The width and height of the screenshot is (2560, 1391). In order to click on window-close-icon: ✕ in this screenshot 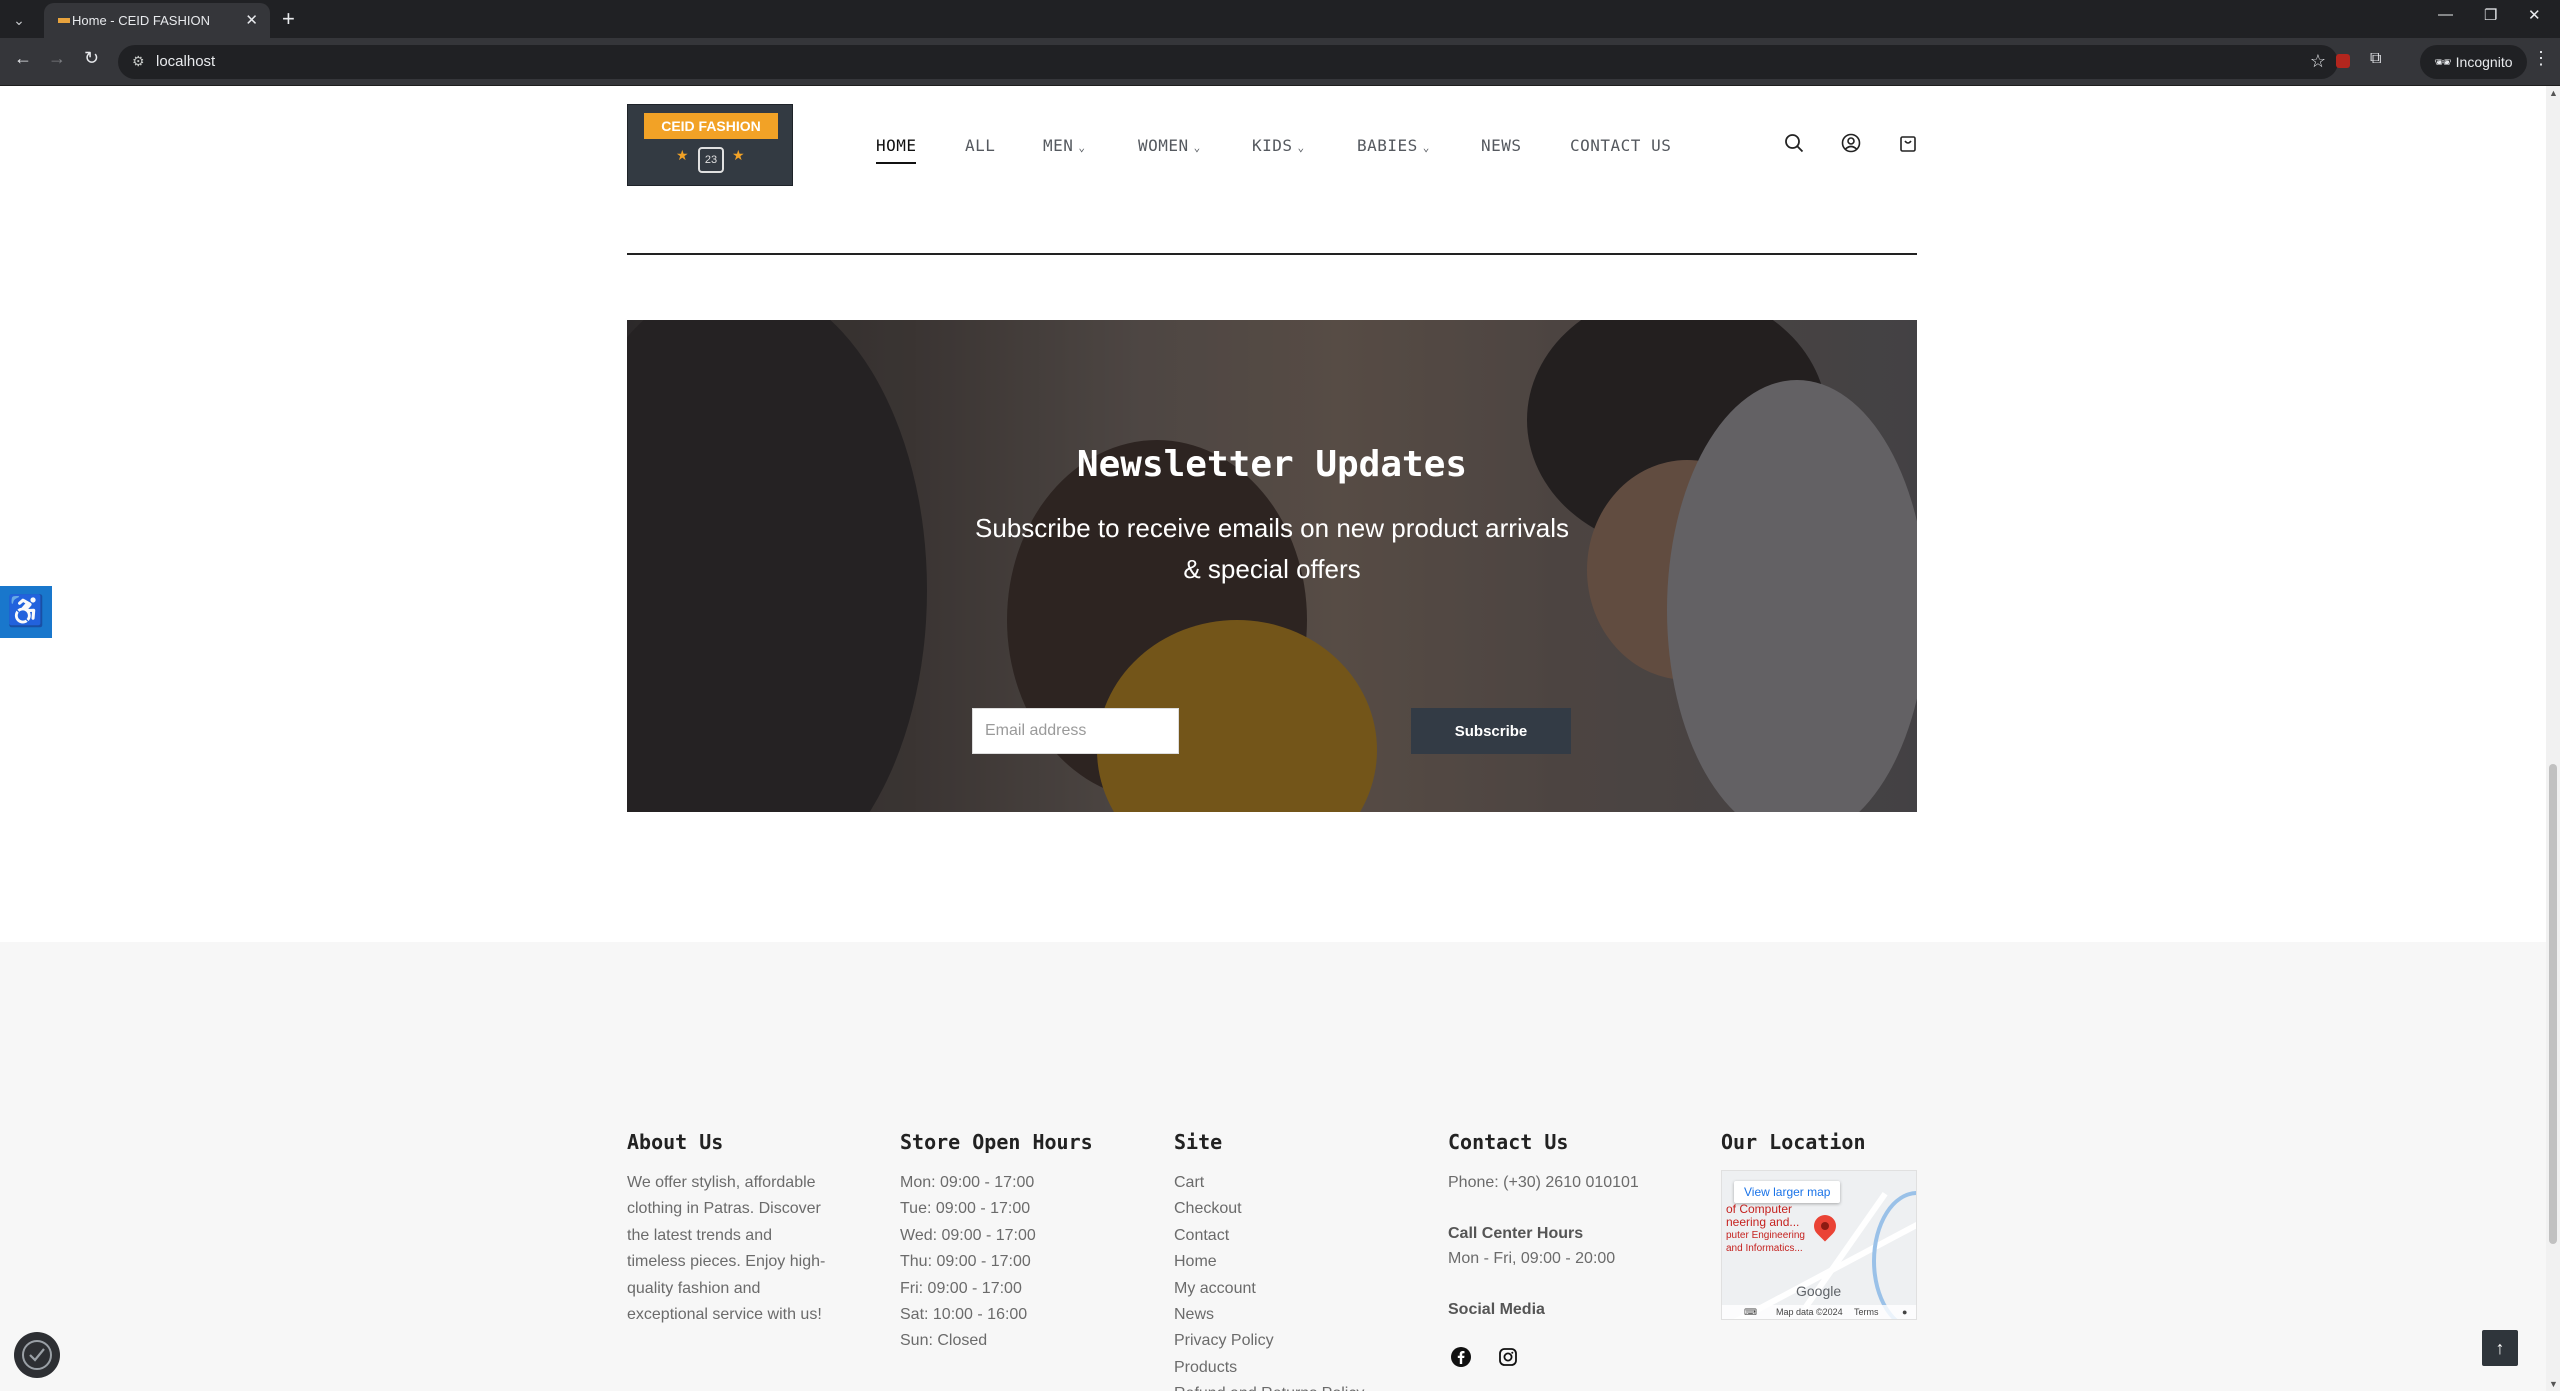, I will do `click(2534, 15)`.